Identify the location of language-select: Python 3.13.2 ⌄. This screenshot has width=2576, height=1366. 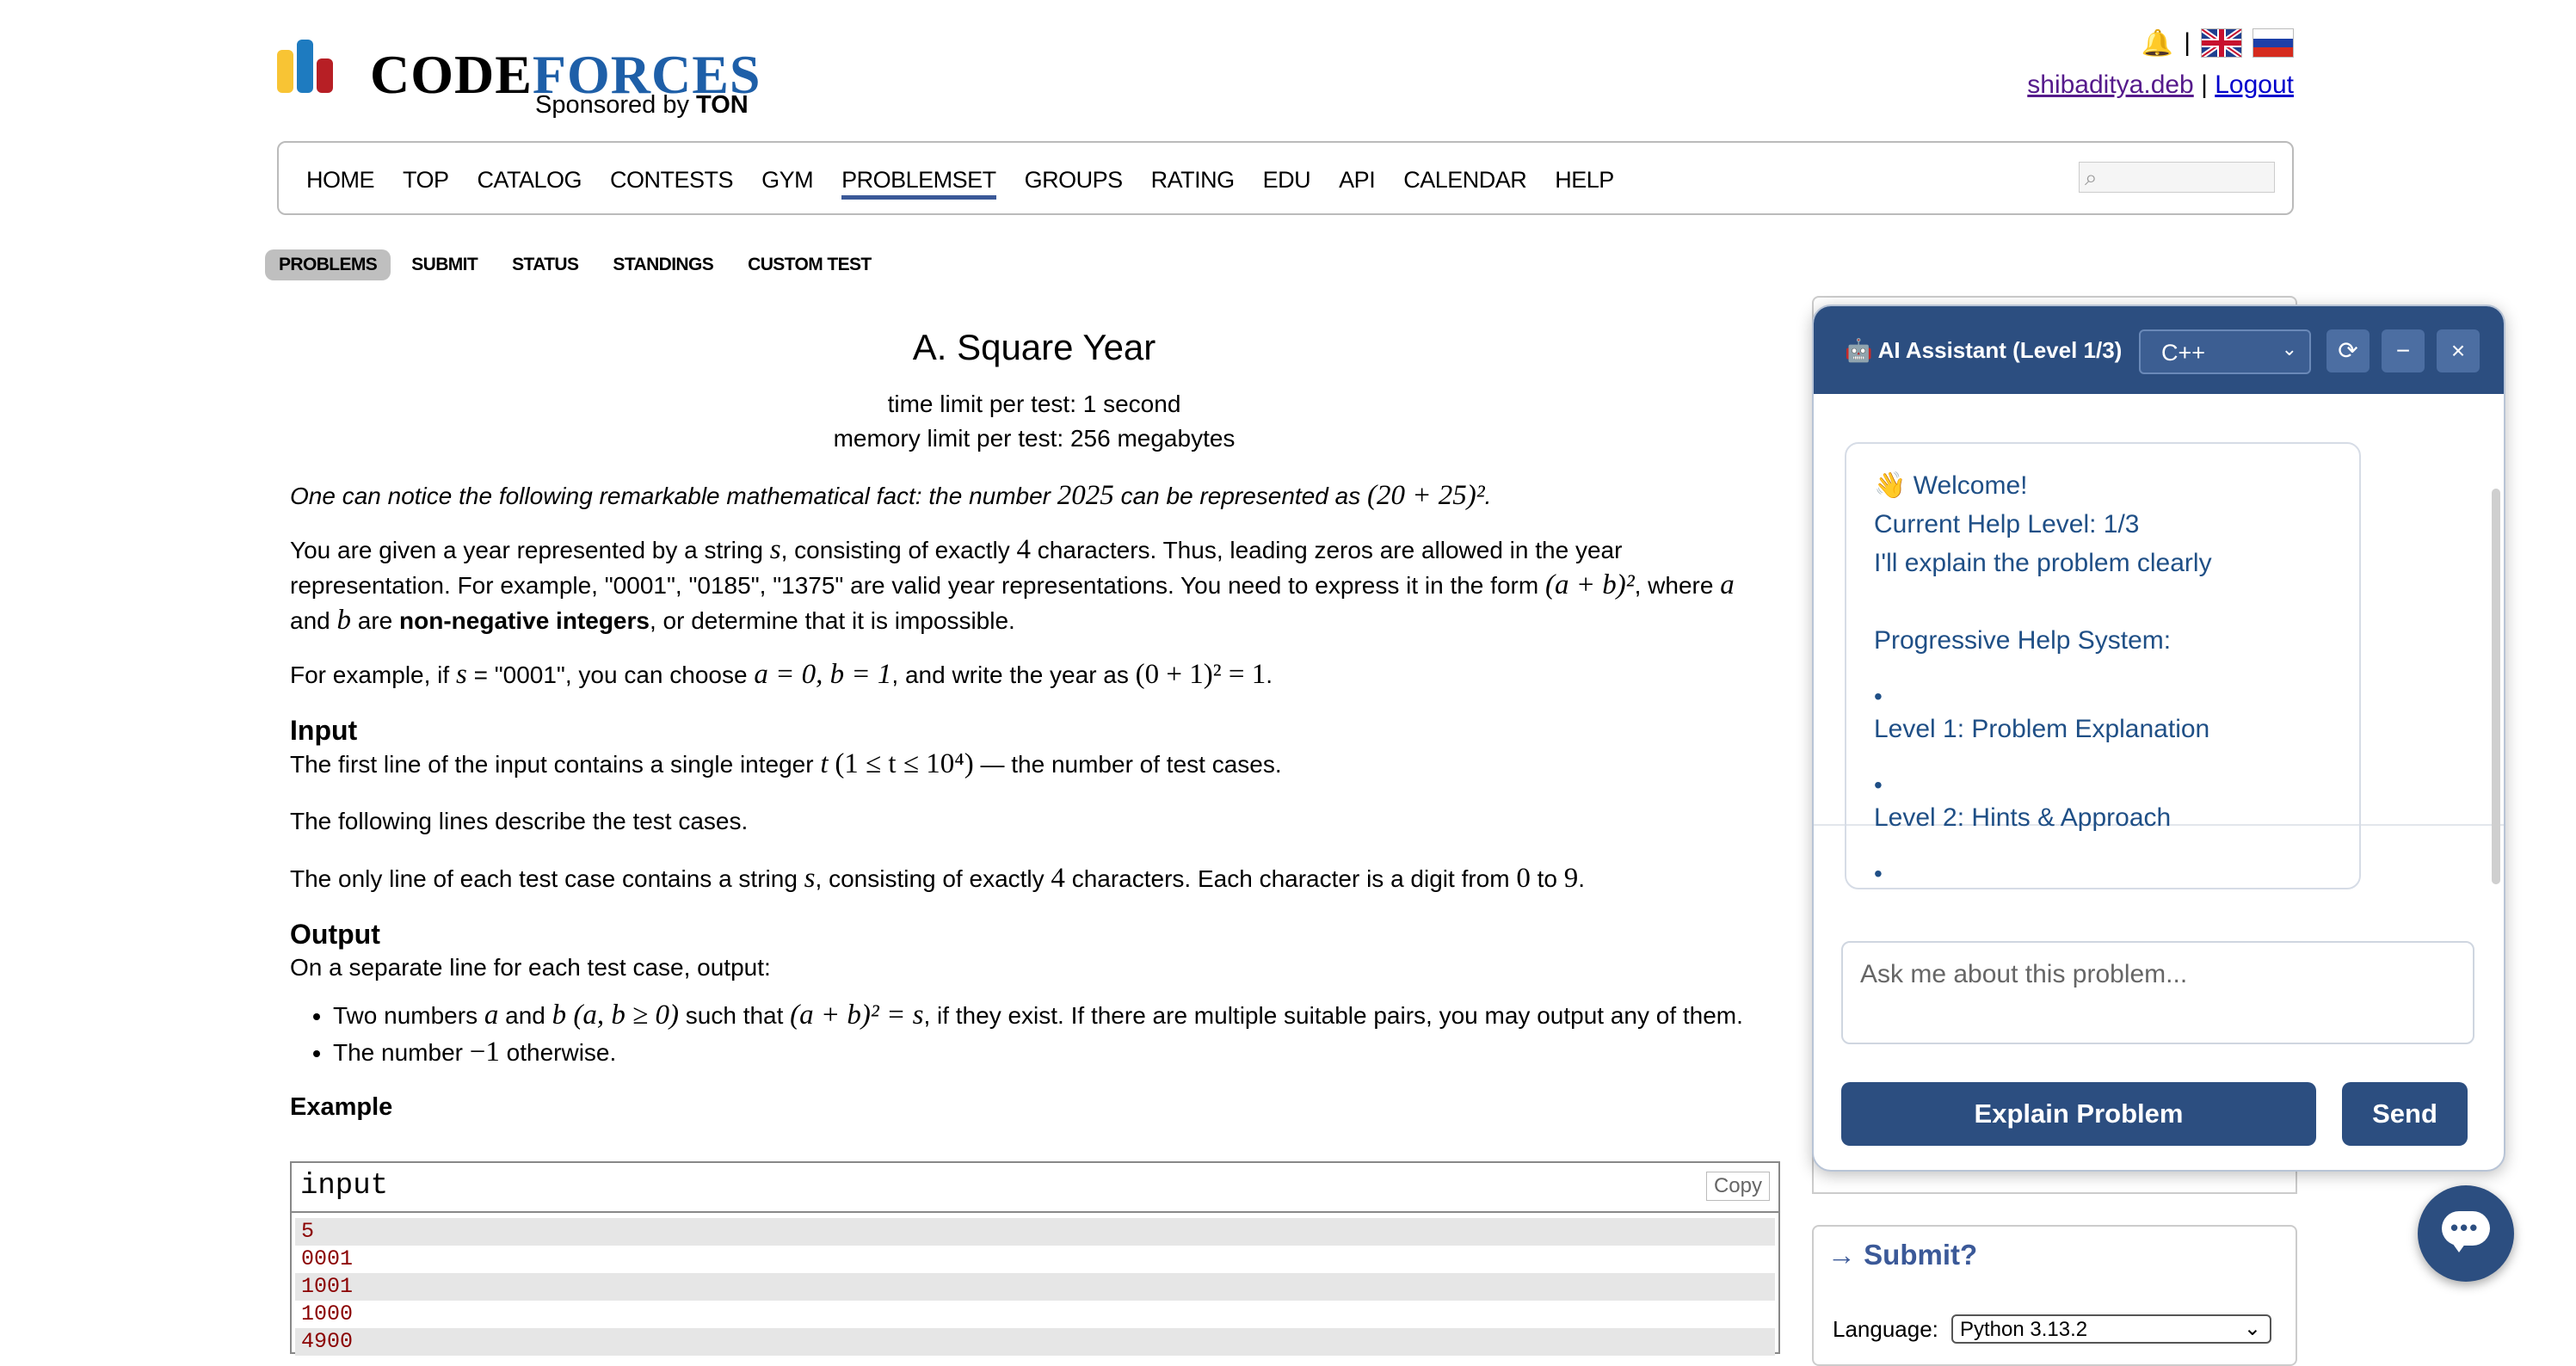
(2111, 1329).